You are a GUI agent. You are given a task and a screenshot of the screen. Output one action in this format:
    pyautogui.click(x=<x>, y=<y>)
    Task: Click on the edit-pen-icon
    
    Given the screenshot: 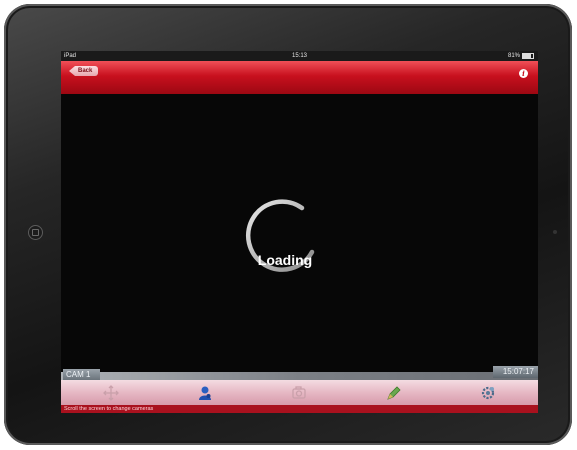 What is the action you would take?
    pyautogui.click(x=394, y=393)
    